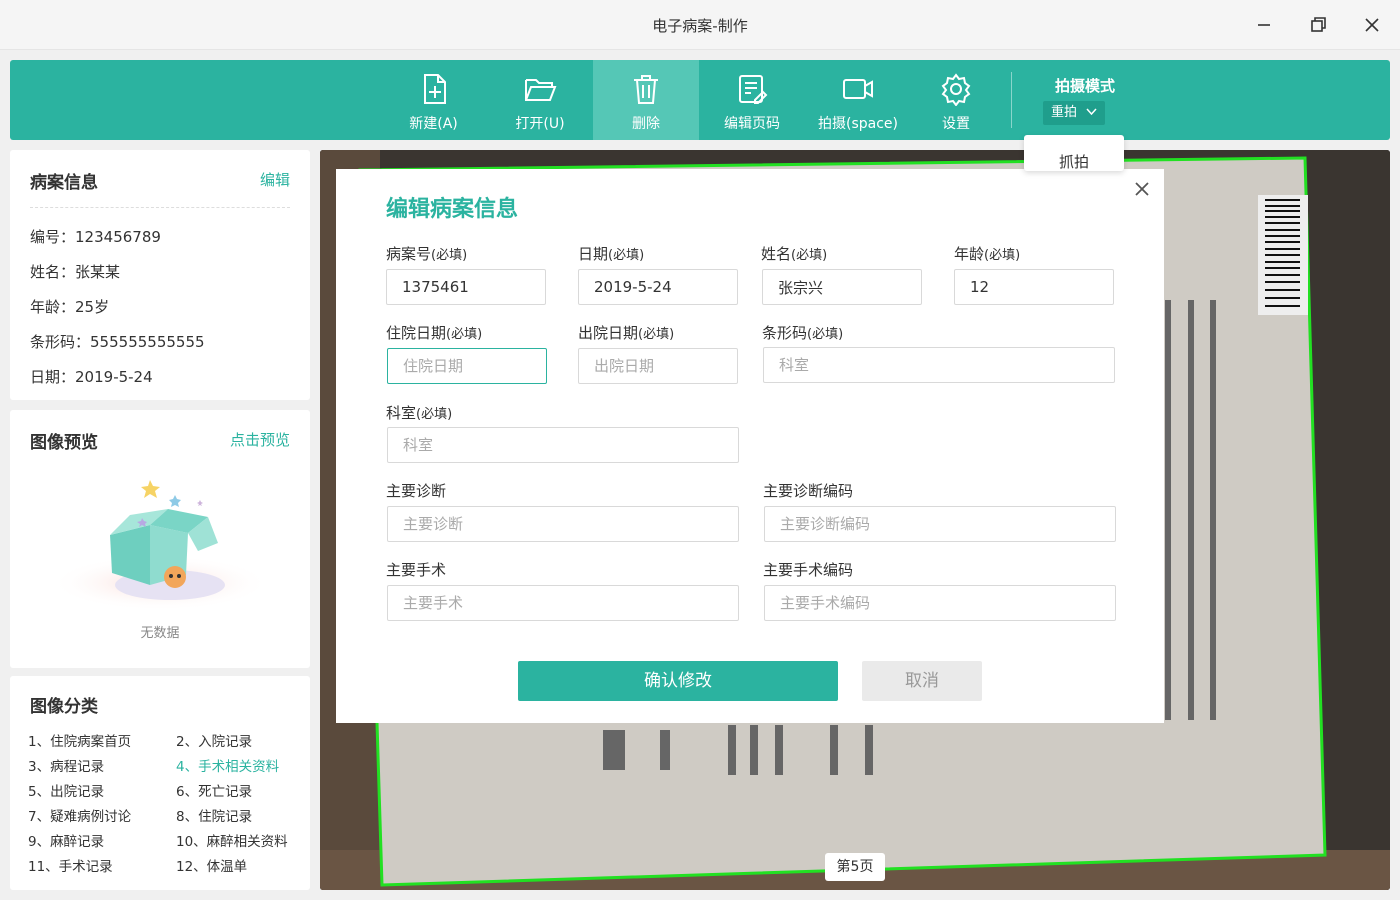  I want to click on new-file-icon, so click(434, 89).